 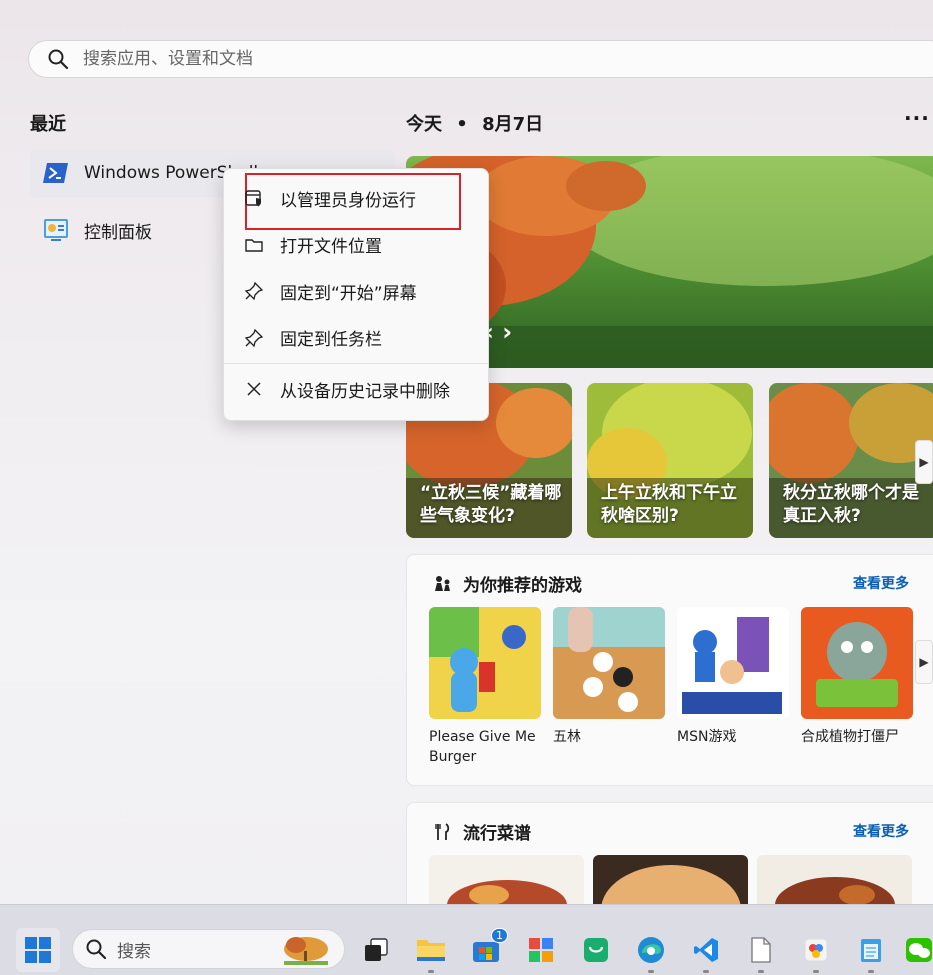 What do you see at coordinates (881, 583) in the screenshot?
I see `games-see-more-link: 查看更多` at bounding box center [881, 583].